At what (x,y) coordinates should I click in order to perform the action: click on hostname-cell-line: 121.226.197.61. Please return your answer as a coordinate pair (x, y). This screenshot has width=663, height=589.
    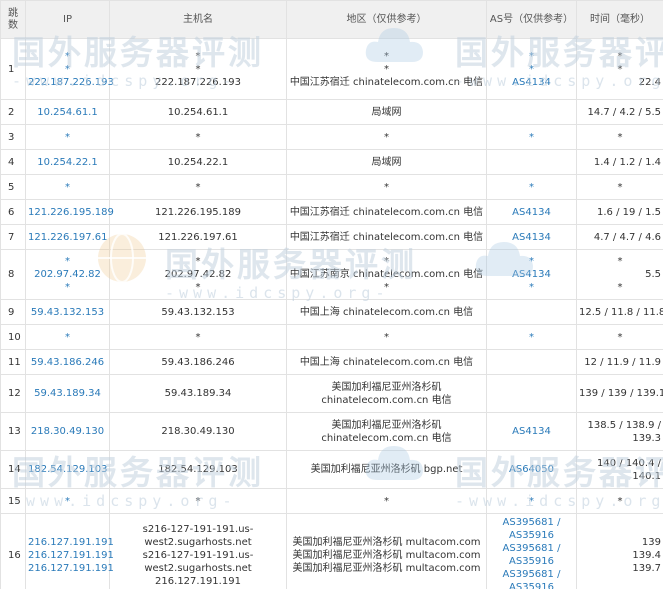
    Looking at the image, I should click on (198, 237).